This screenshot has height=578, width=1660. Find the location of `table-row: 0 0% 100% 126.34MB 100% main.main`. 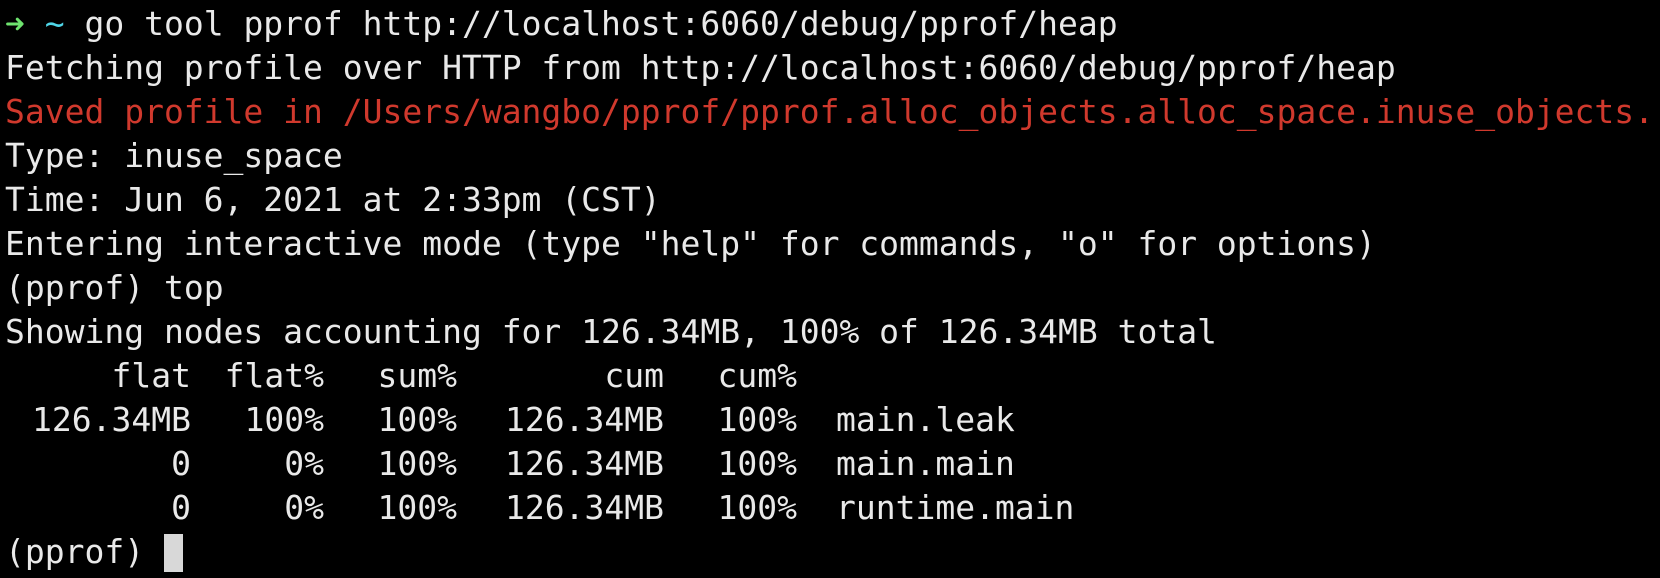

table-row: 0 0% 100% 126.34MB 100% main.main is located at coordinates (832, 464).